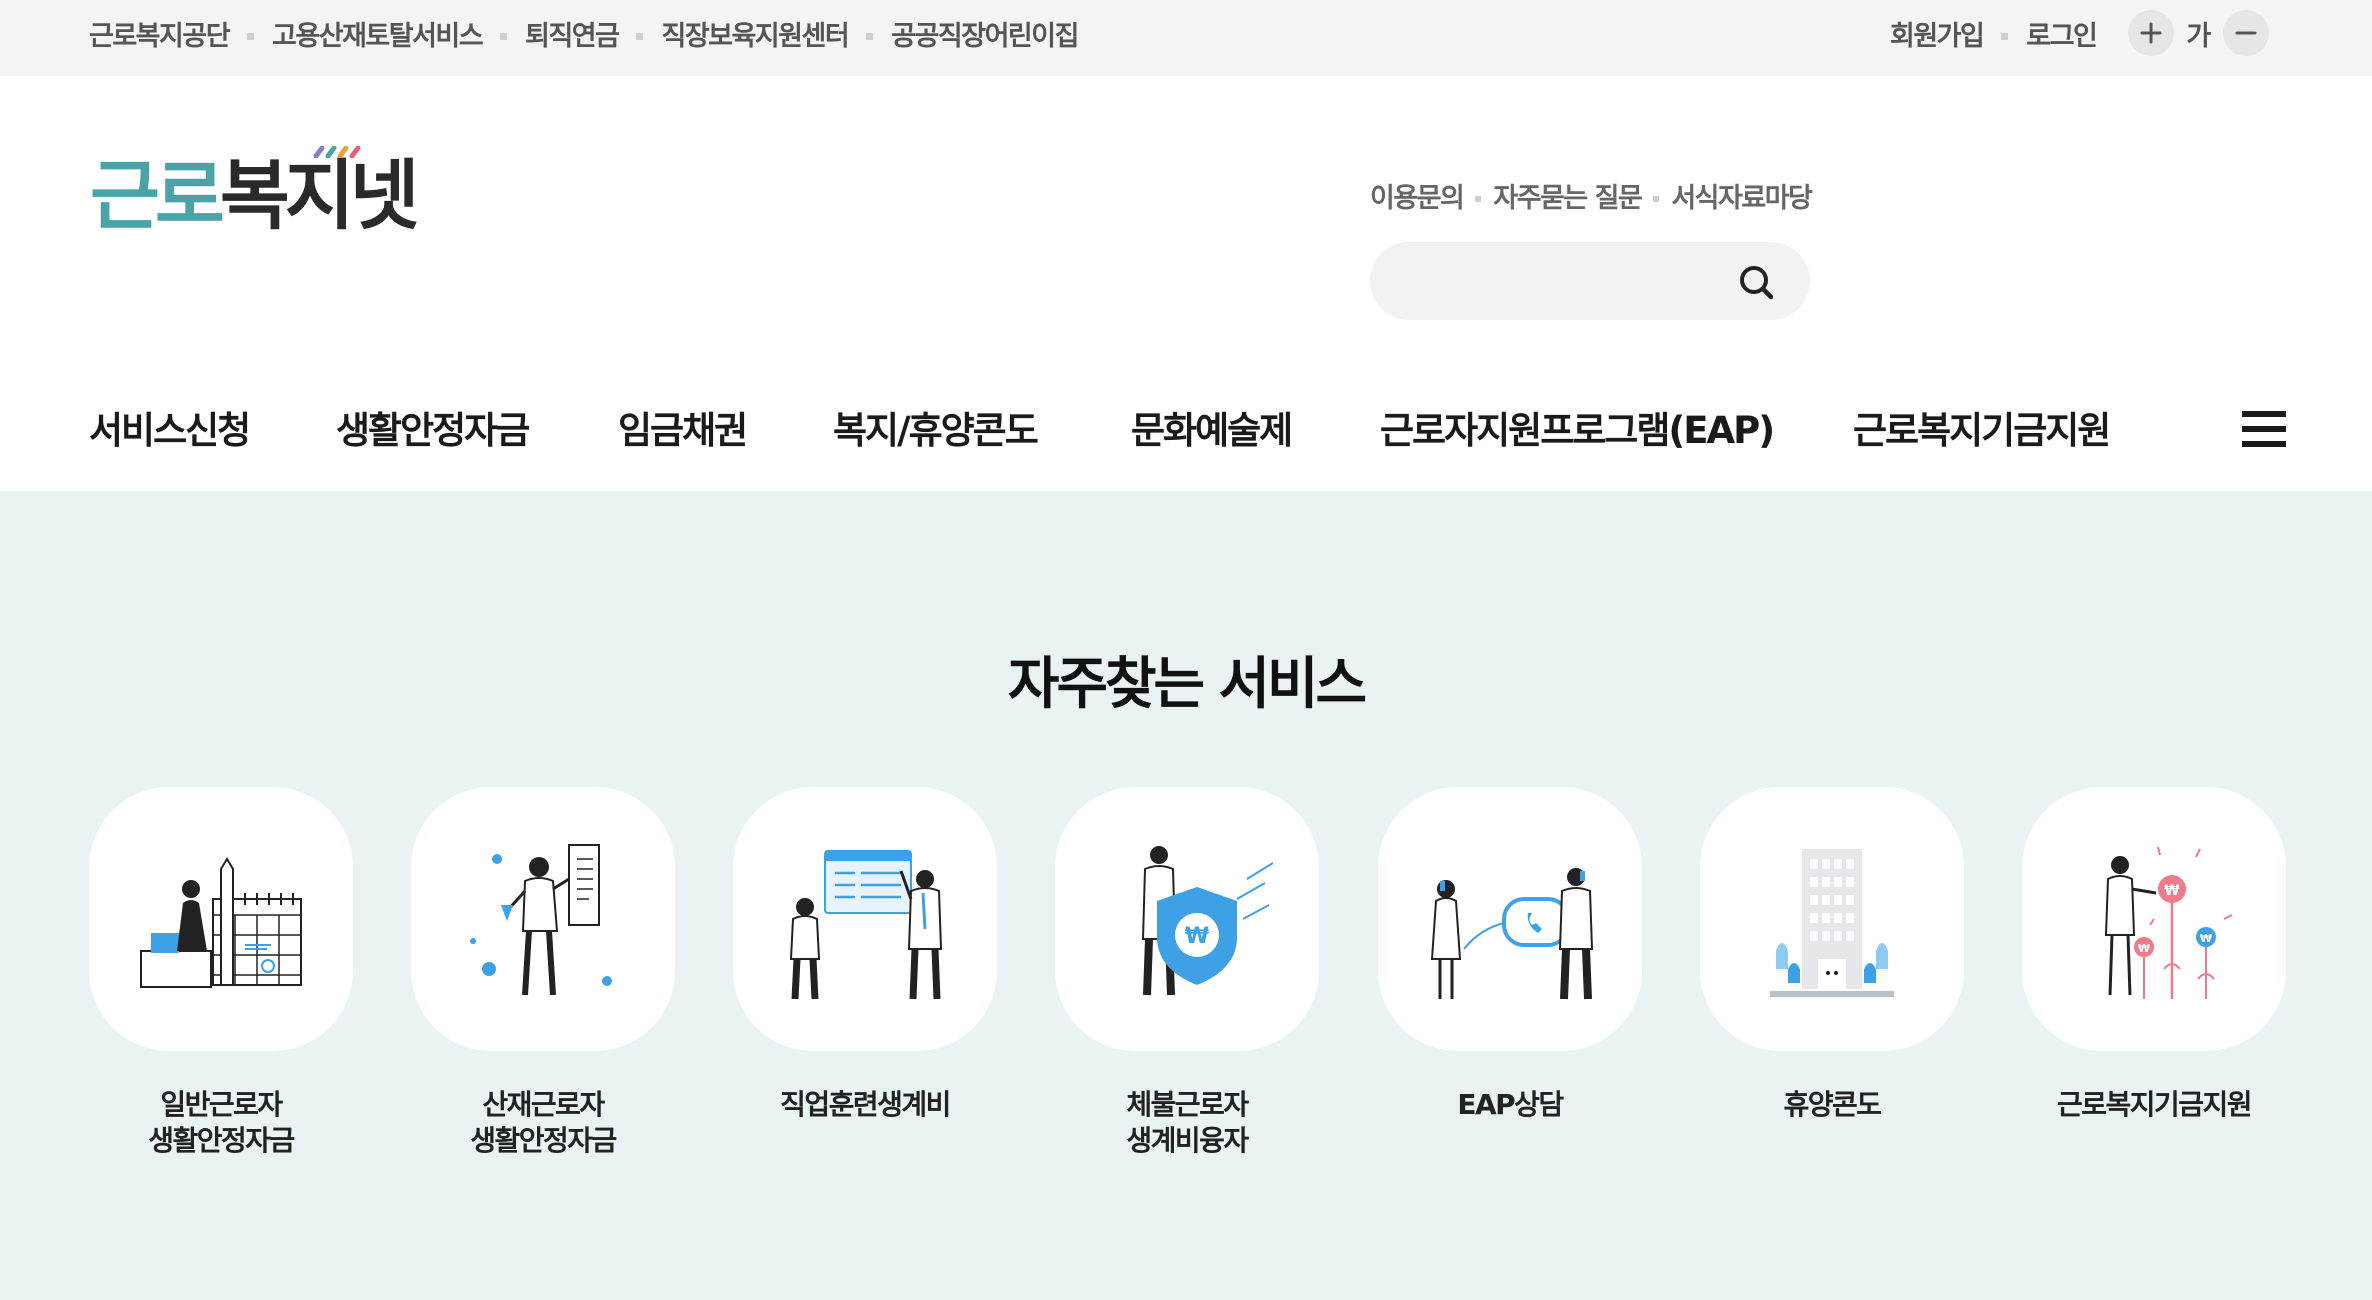 This screenshot has height=1300, width=2372. Describe the element at coordinates (319, 195) in the screenshot. I see `logo-text-dark: 복지넷` at that location.